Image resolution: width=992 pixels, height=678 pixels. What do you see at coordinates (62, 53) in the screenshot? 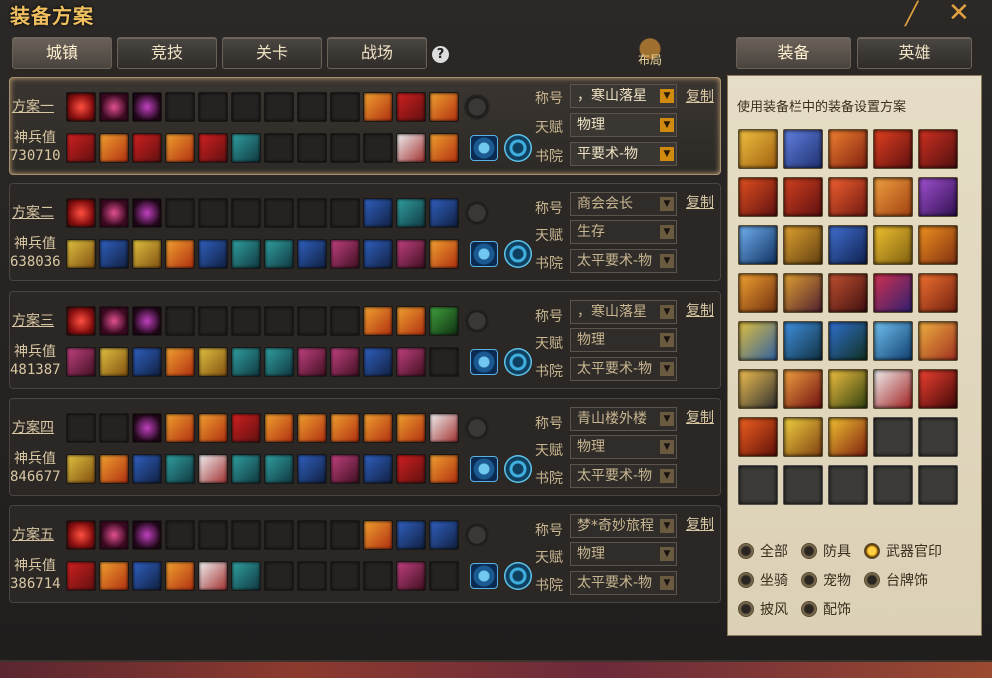
I see `tab-town: 城镇` at bounding box center [62, 53].